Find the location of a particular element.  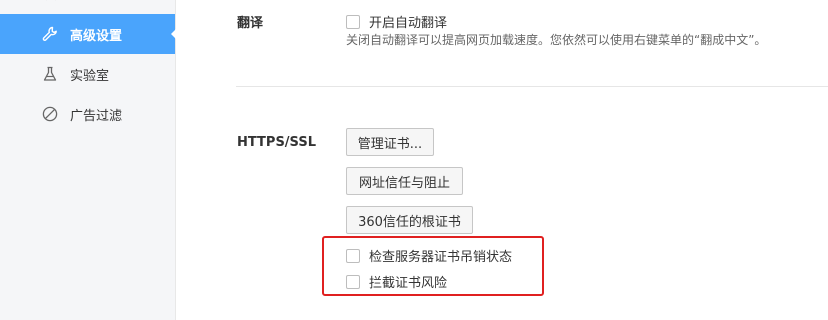

active-indicator is located at coordinates (174, 34).